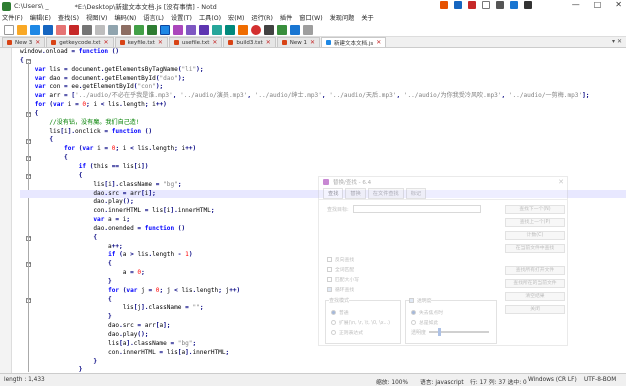 This screenshot has width=626, height=386. Describe the element at coordinates (139, 29) in the screenshot. I see `undo-icon` at that location.